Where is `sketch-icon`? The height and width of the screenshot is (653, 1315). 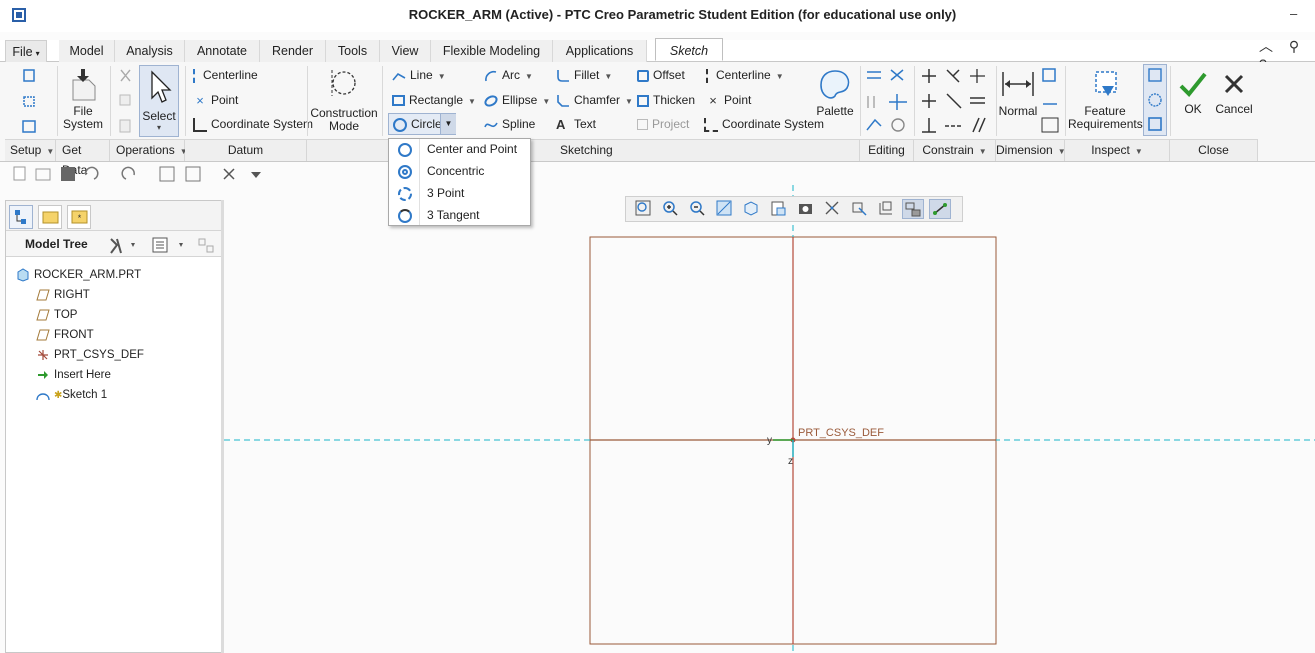
sketch-icon is located at coordinates (43, 395).